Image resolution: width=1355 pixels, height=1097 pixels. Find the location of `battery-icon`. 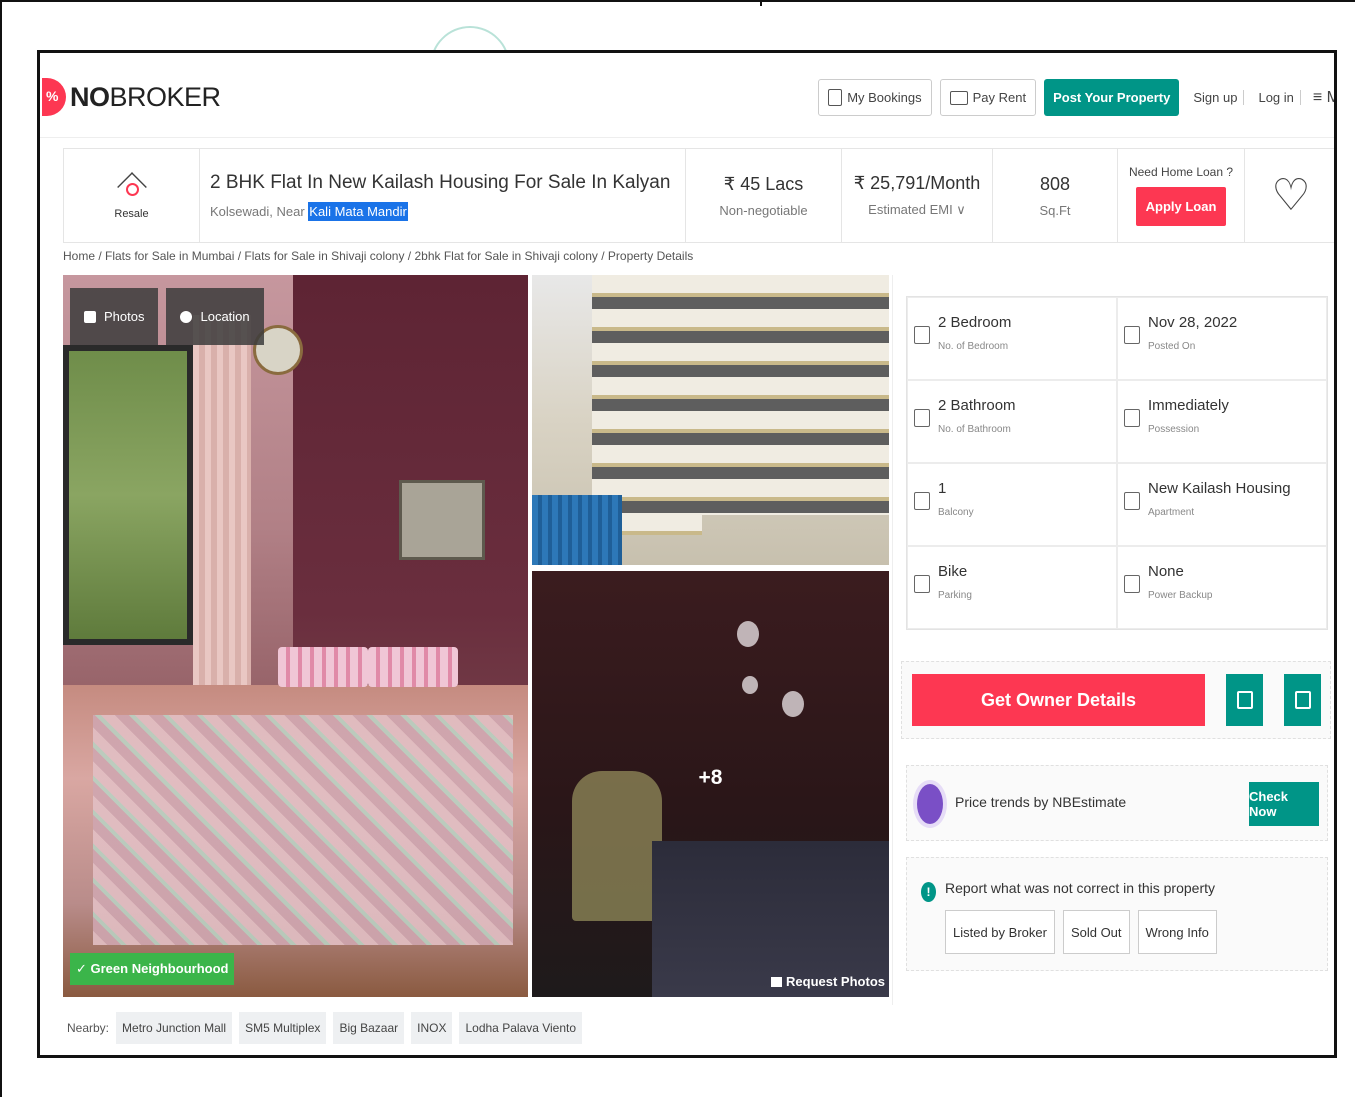

battery-icon is located at coordinates (1132, 584).